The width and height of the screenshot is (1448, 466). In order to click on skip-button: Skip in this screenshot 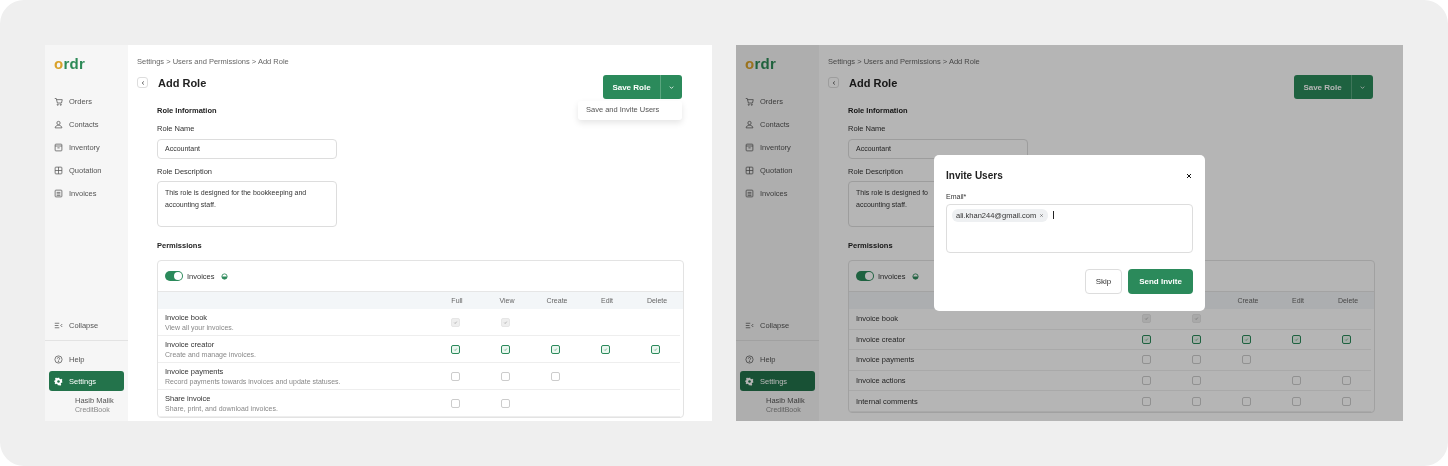, I will do `click(1103, 281)`.